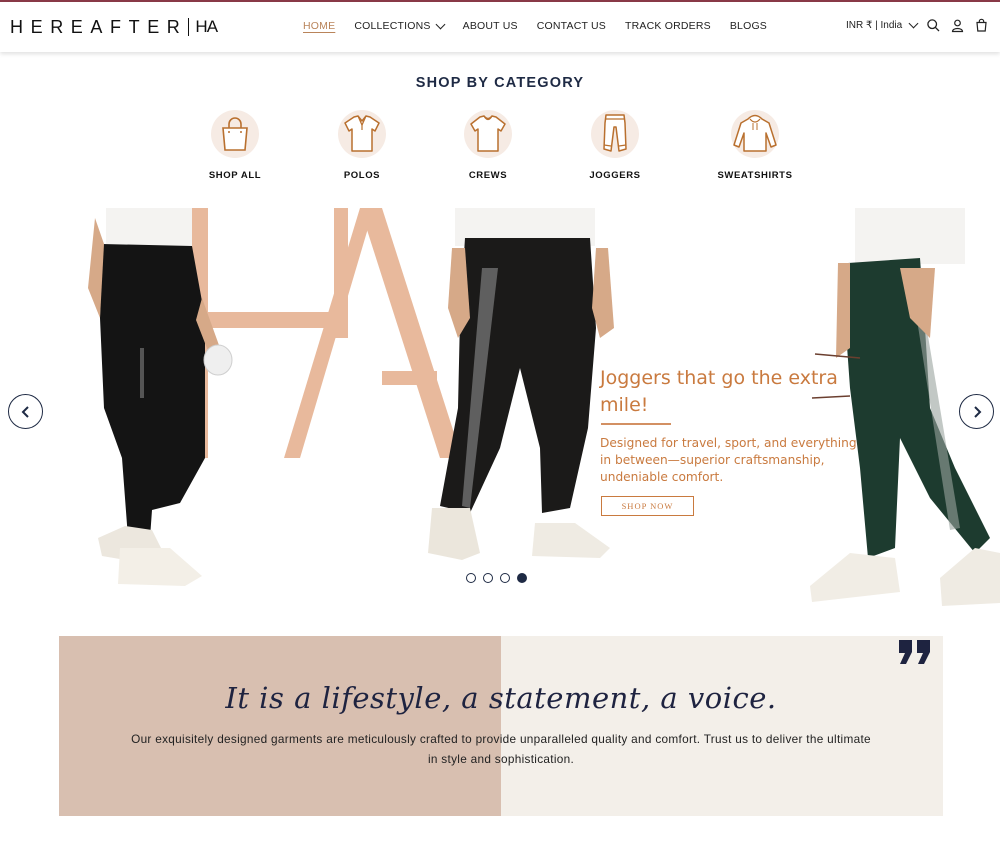 The width and height of the screenshot is (1000, 856). I want to click on nav-home-label: HOME, so click(319, 26).